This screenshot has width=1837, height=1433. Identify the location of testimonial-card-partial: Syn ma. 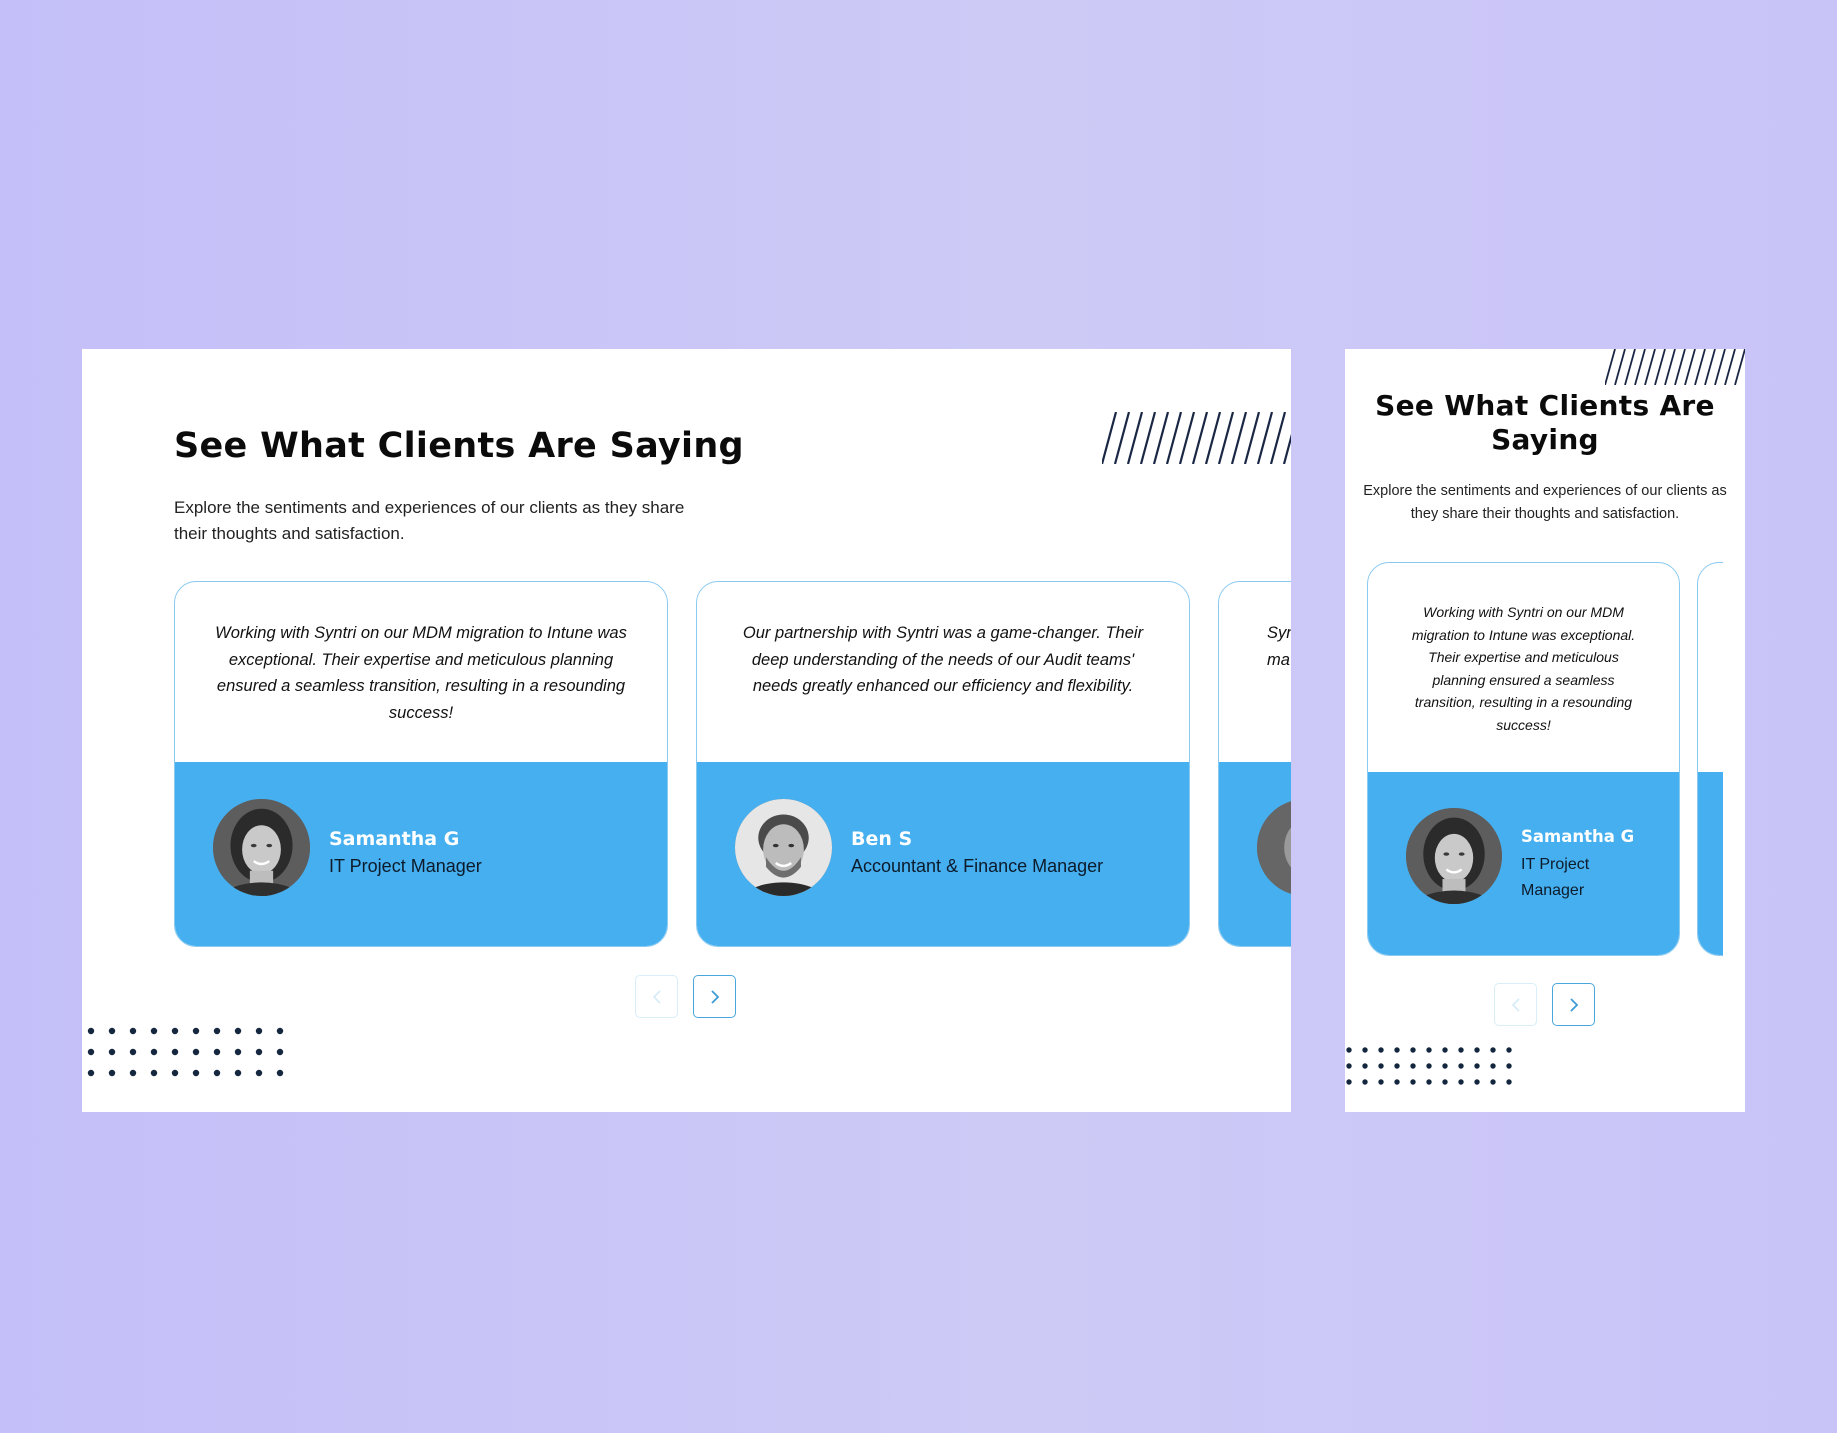
(1254, 764).